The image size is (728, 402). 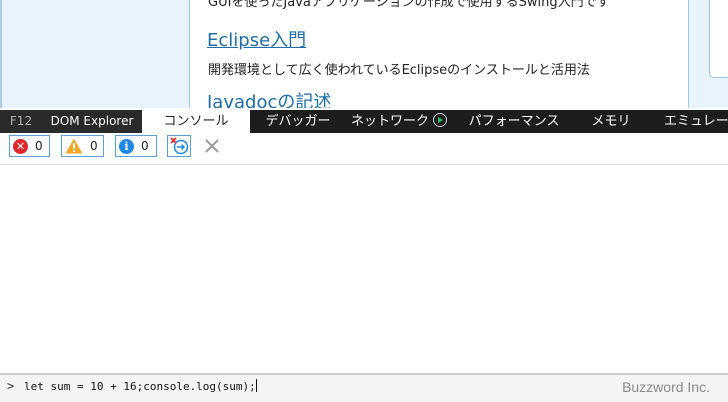 What do you see at coordinates (718, 39) in the screenshot?
I see `sidebar-panel` at bounding box center [718, 39].